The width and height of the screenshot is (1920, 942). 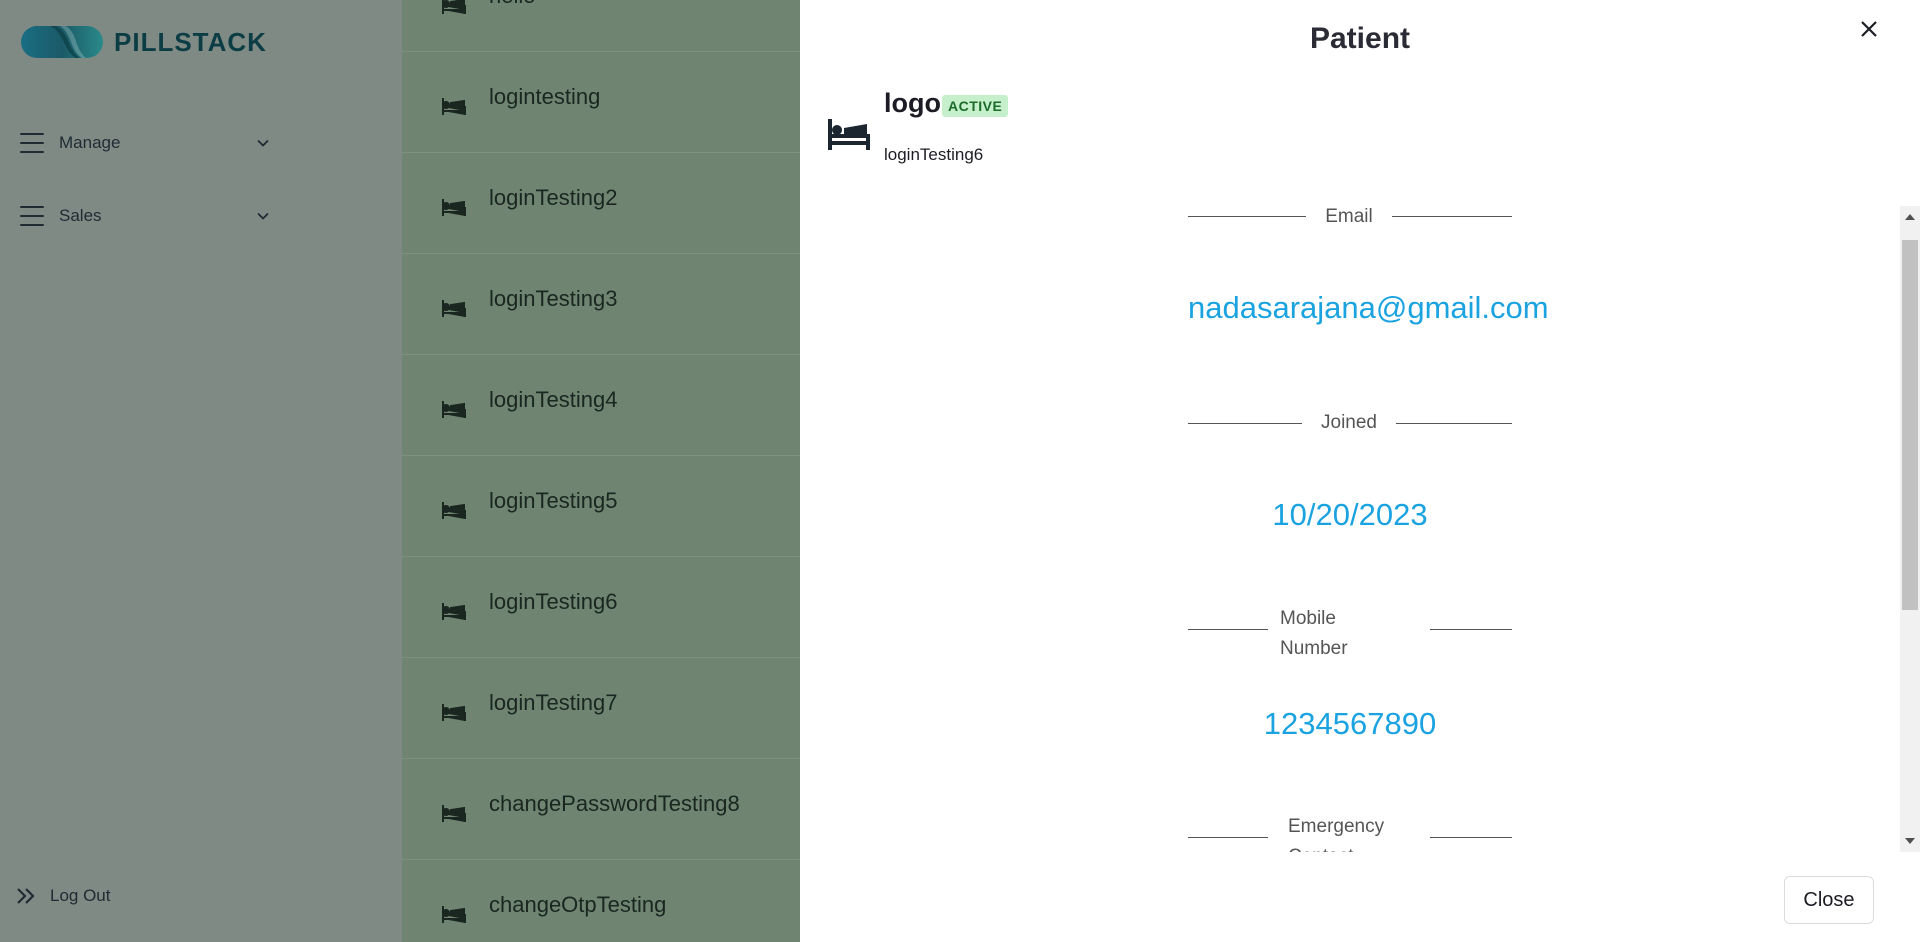 What do you see at coordinates (80, 895) in the screenshot?
I see `logout-label: Log Out` at bounding box center [80, 895].